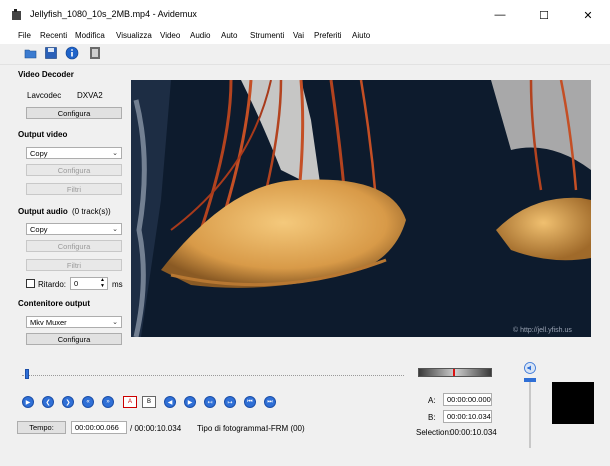  What do you see at coordinates (250, 402) in the screenshot?
I see `goto-start-icon: ⏮` at bounding box center [250, 402].